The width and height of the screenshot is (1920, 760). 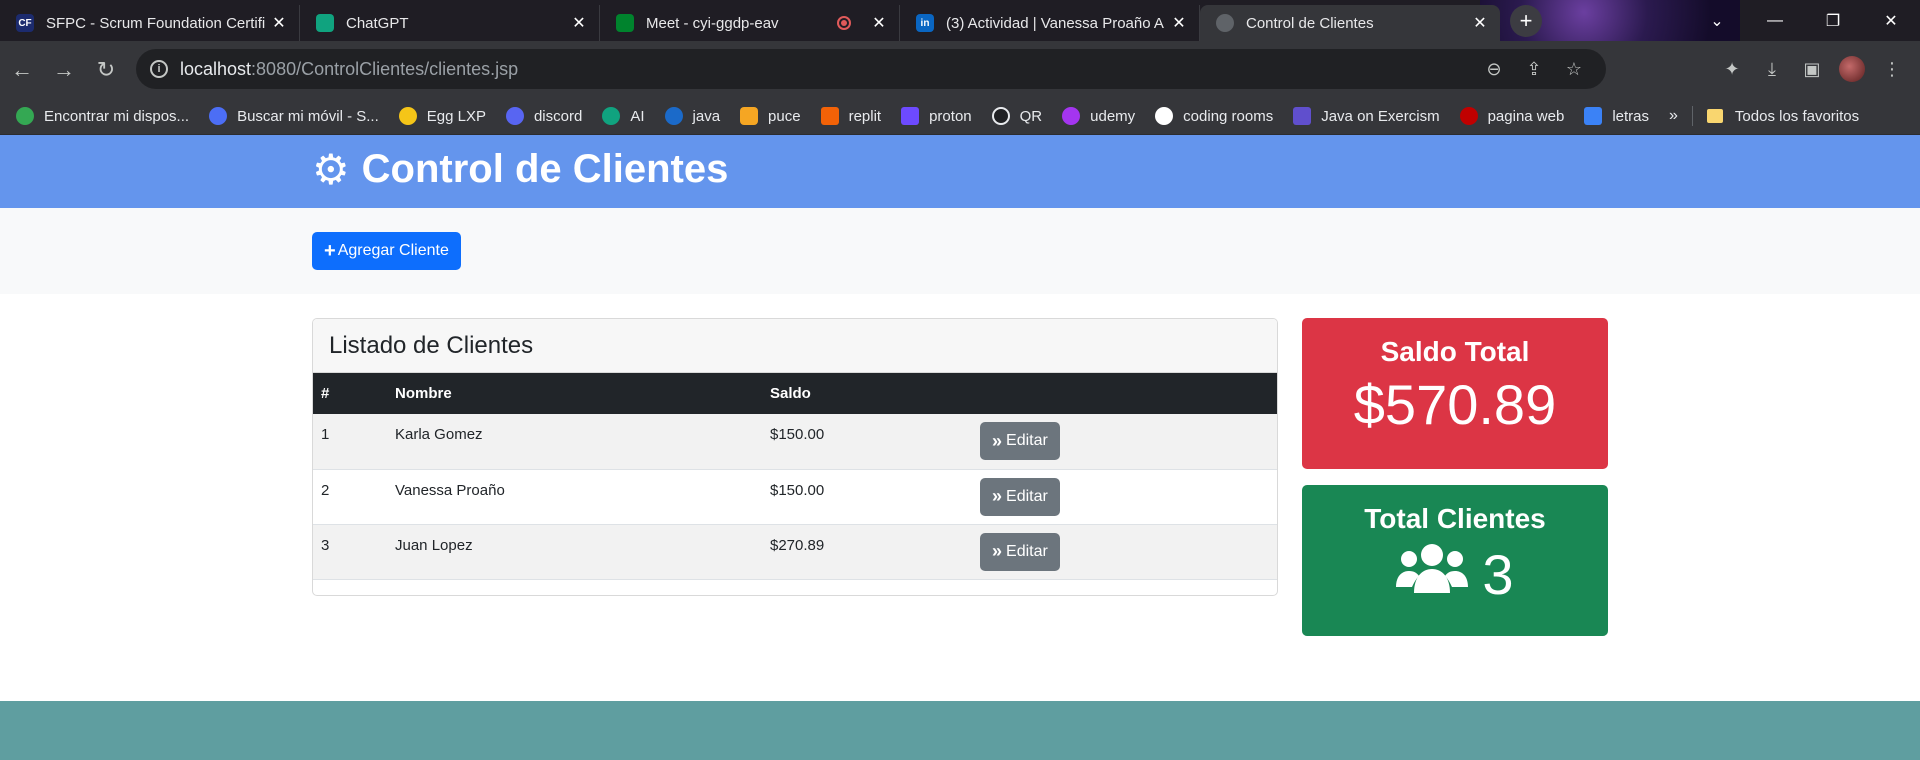 What do you see at coordinates (1616, 116) in the screenshot?
I see `bookmark-item: letras` at bounding box center [1616, 116].